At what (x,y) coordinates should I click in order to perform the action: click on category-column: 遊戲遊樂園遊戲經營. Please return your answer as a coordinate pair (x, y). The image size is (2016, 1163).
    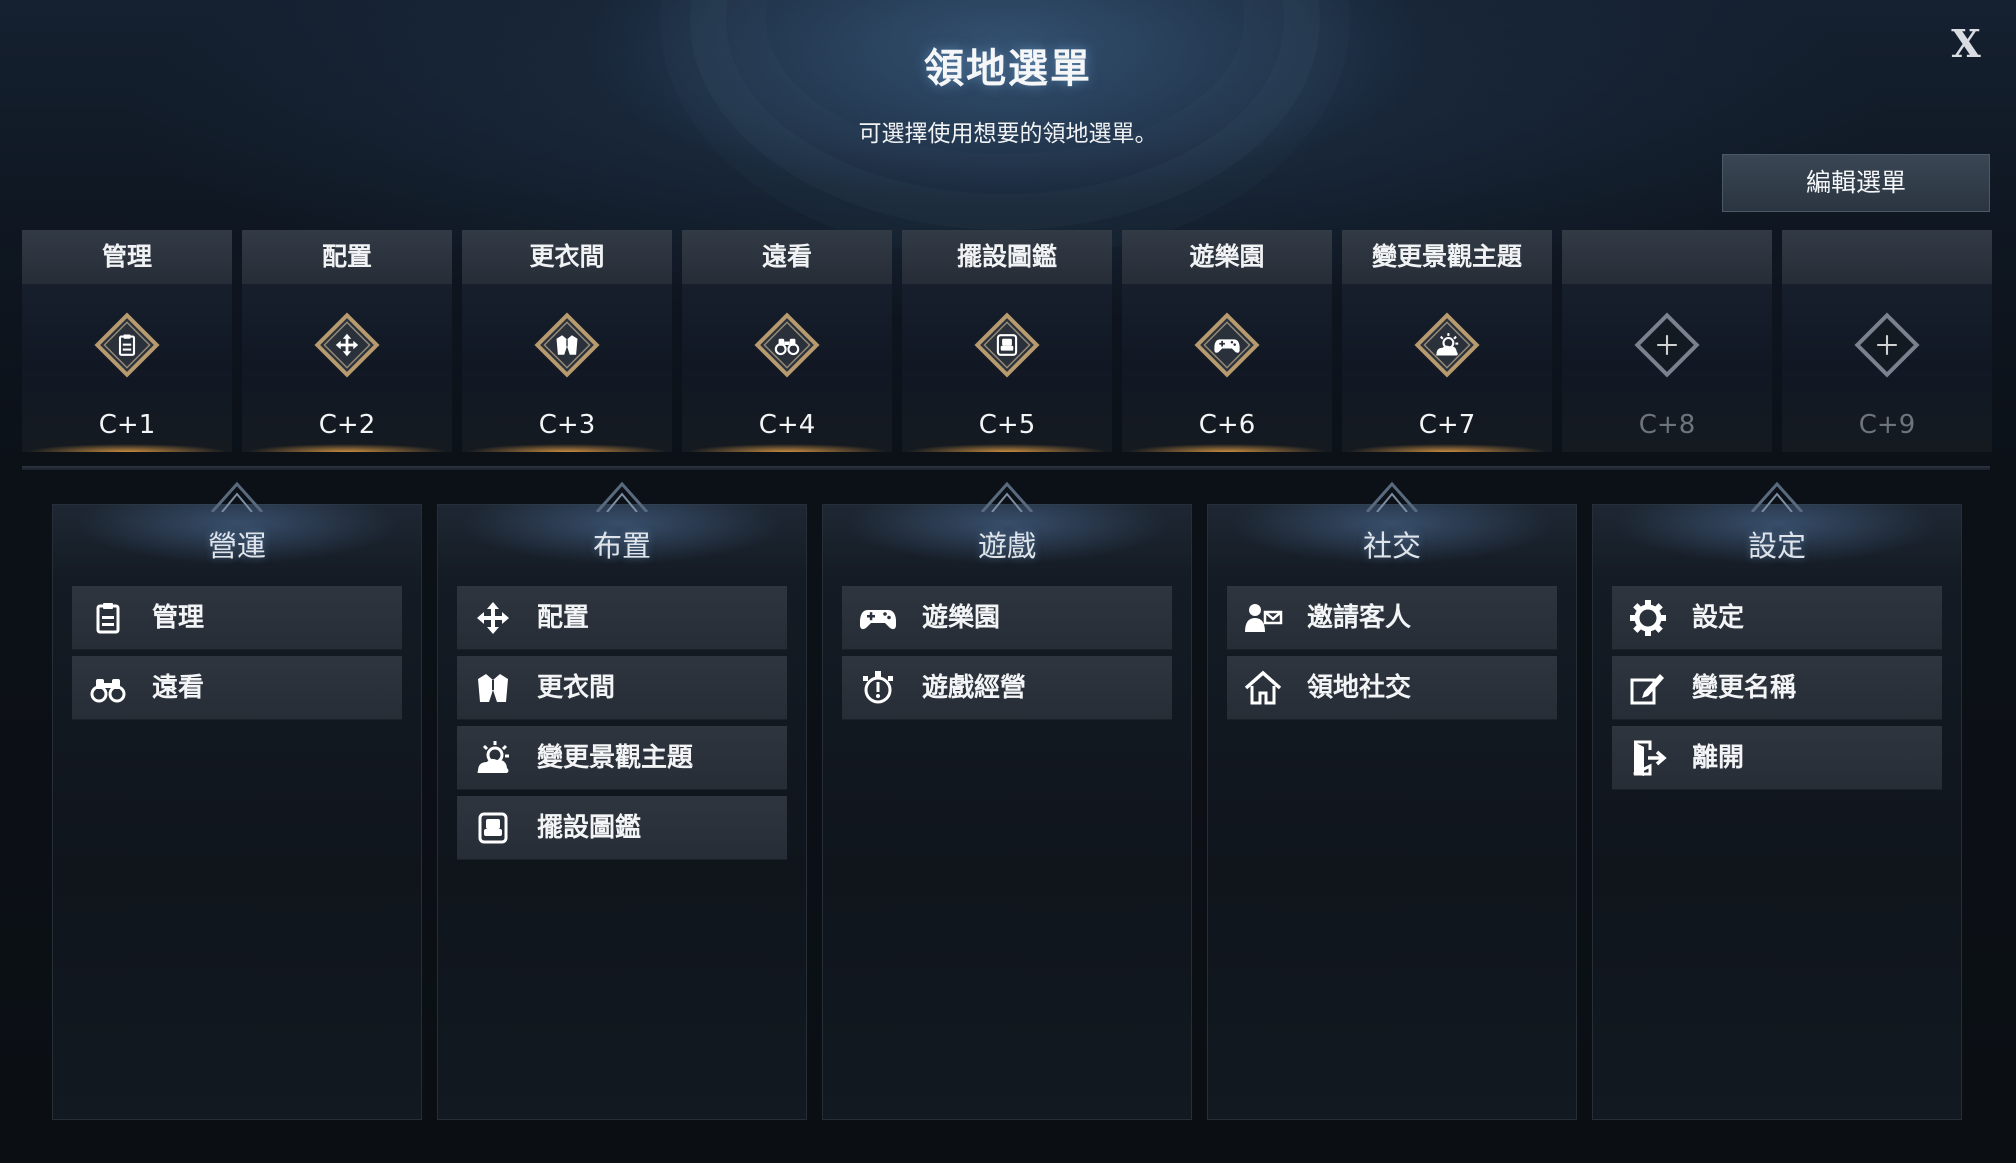
    Looking at the image, I should click on (1007, 799).